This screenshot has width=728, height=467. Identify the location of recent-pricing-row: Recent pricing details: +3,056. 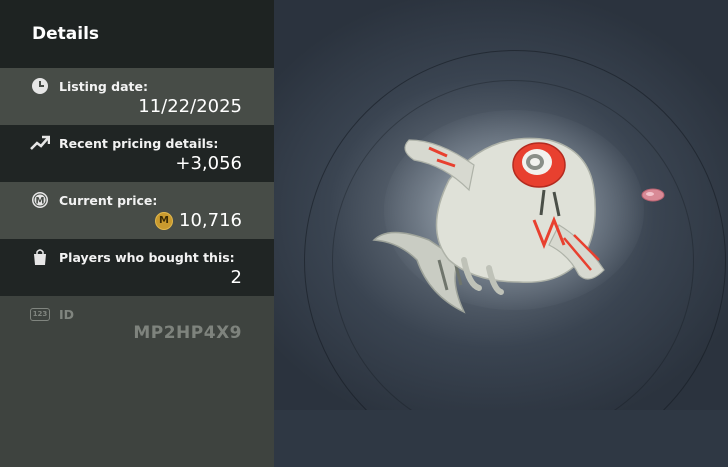
(137, 153).